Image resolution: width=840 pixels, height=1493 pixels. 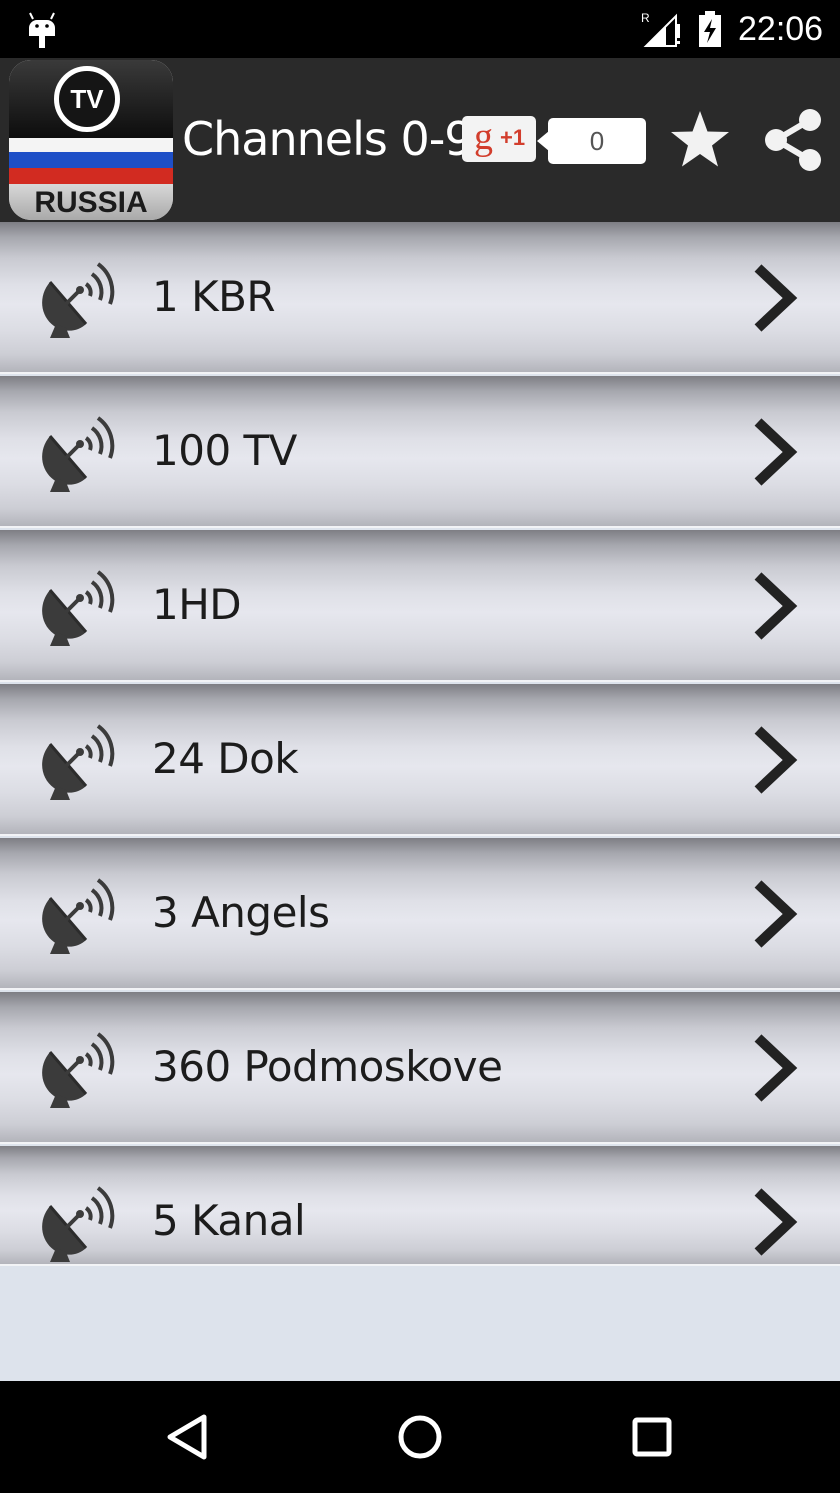 What do you see at coordinates (420, 759) in the screenshot?
I see `channel-item: 24 Dok` at bounding box center [420, 759].